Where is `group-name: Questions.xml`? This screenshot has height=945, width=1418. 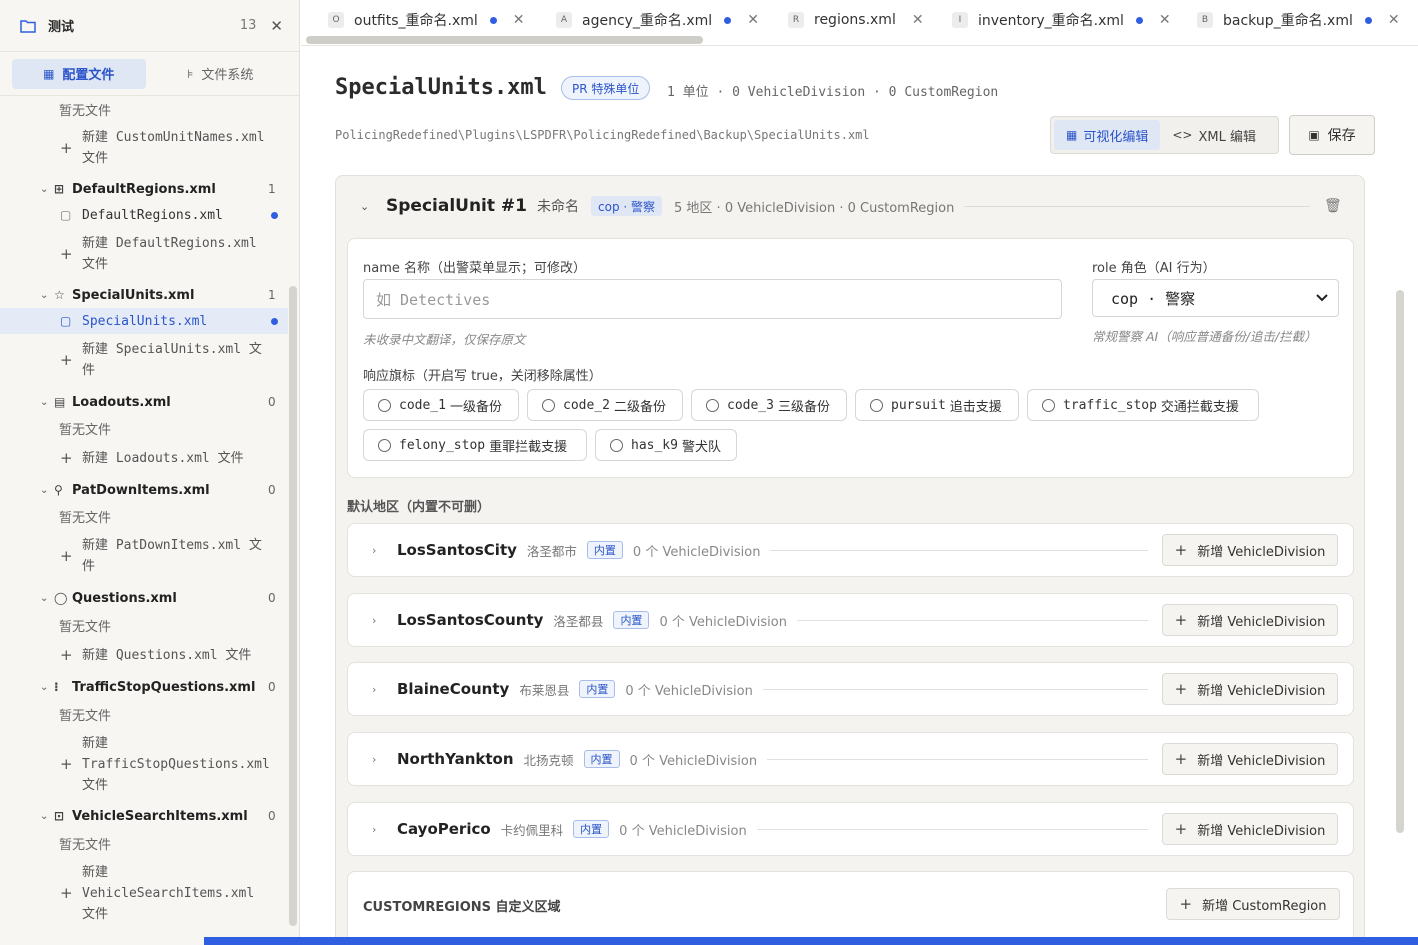 group-name: Questions.xml is located at coordinates (124, 598).